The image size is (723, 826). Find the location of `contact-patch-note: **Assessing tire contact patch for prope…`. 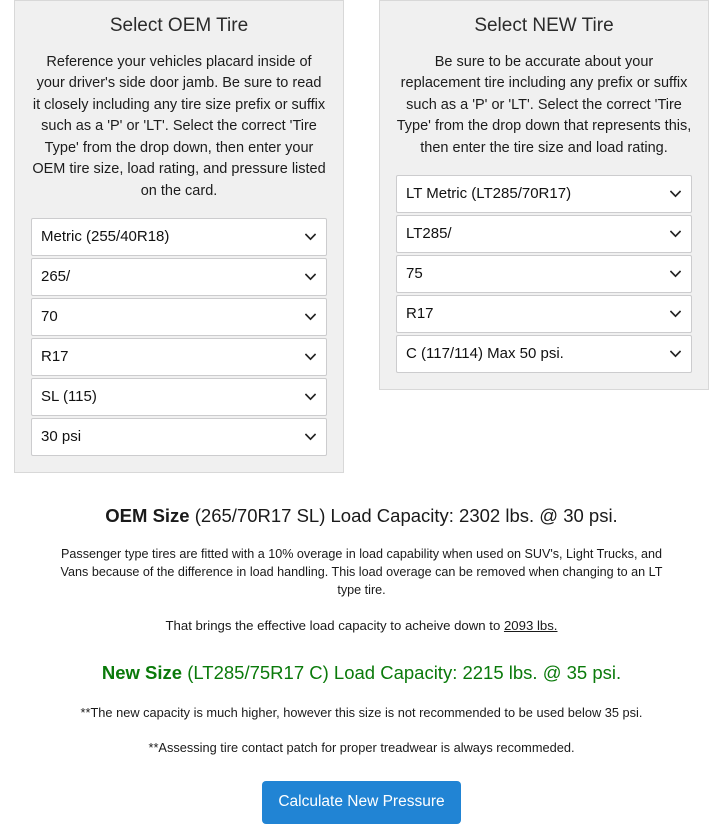

contact-patch-note: **Assessing tire contact patch for prope… is located at coordinates (361, 748).